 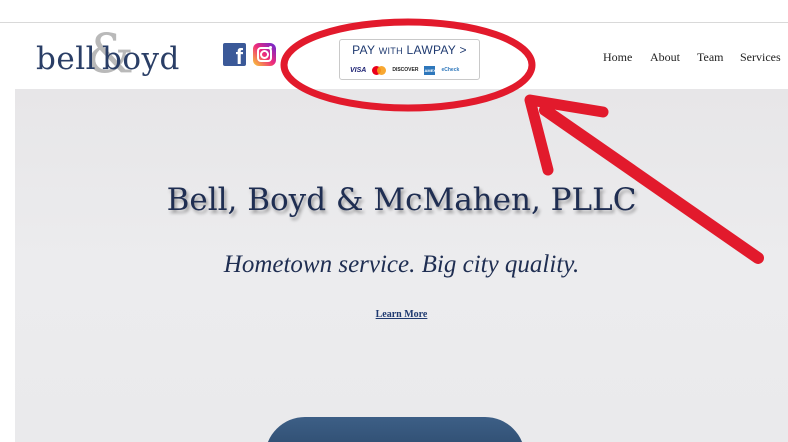 I want to click on discover-logo: DISCOVER, so click(x=405, y=70).